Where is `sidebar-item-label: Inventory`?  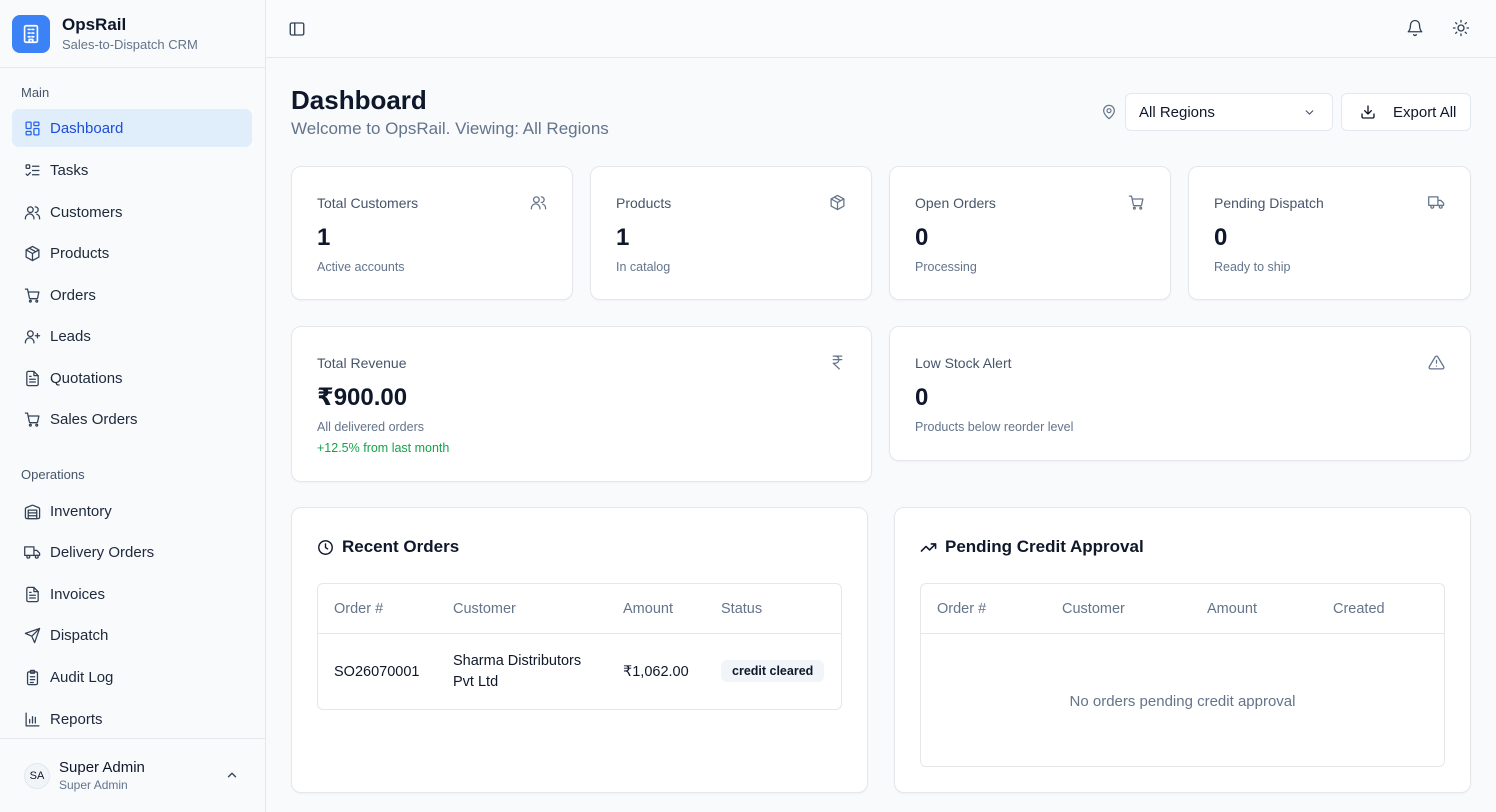 sidebar-item-label: Inventory is located at coordinates (81, 511).